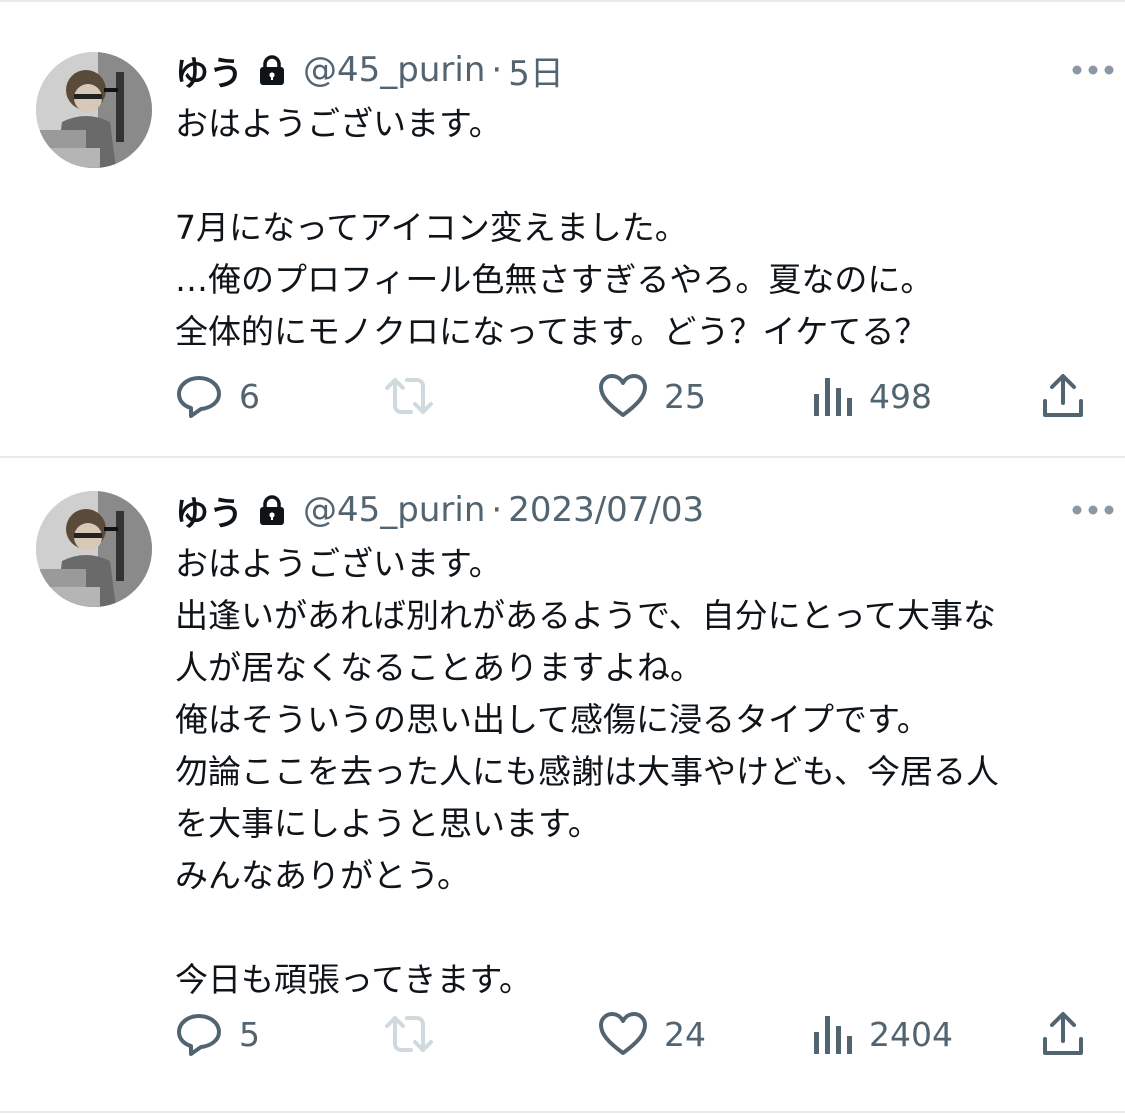 This screenshot has height=1115, width=1125. I want to click on timestamp: 2023/07/03, so click(606, 510).